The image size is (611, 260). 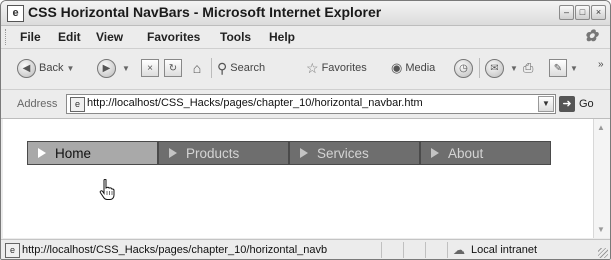 I want to click on search-button: ⚲ Search, so click(x=241, y=68).